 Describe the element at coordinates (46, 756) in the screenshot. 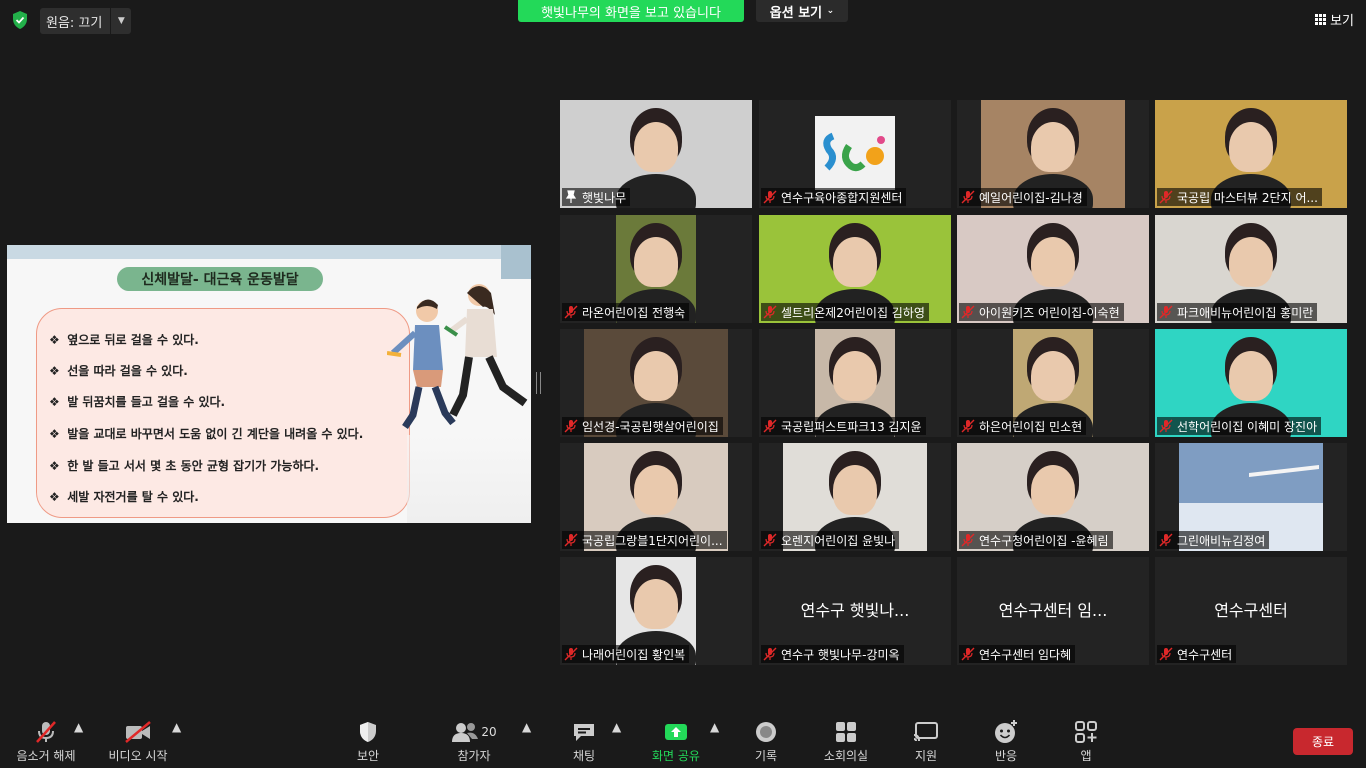

I see `unmute-label: 음소거 해제` at that location.